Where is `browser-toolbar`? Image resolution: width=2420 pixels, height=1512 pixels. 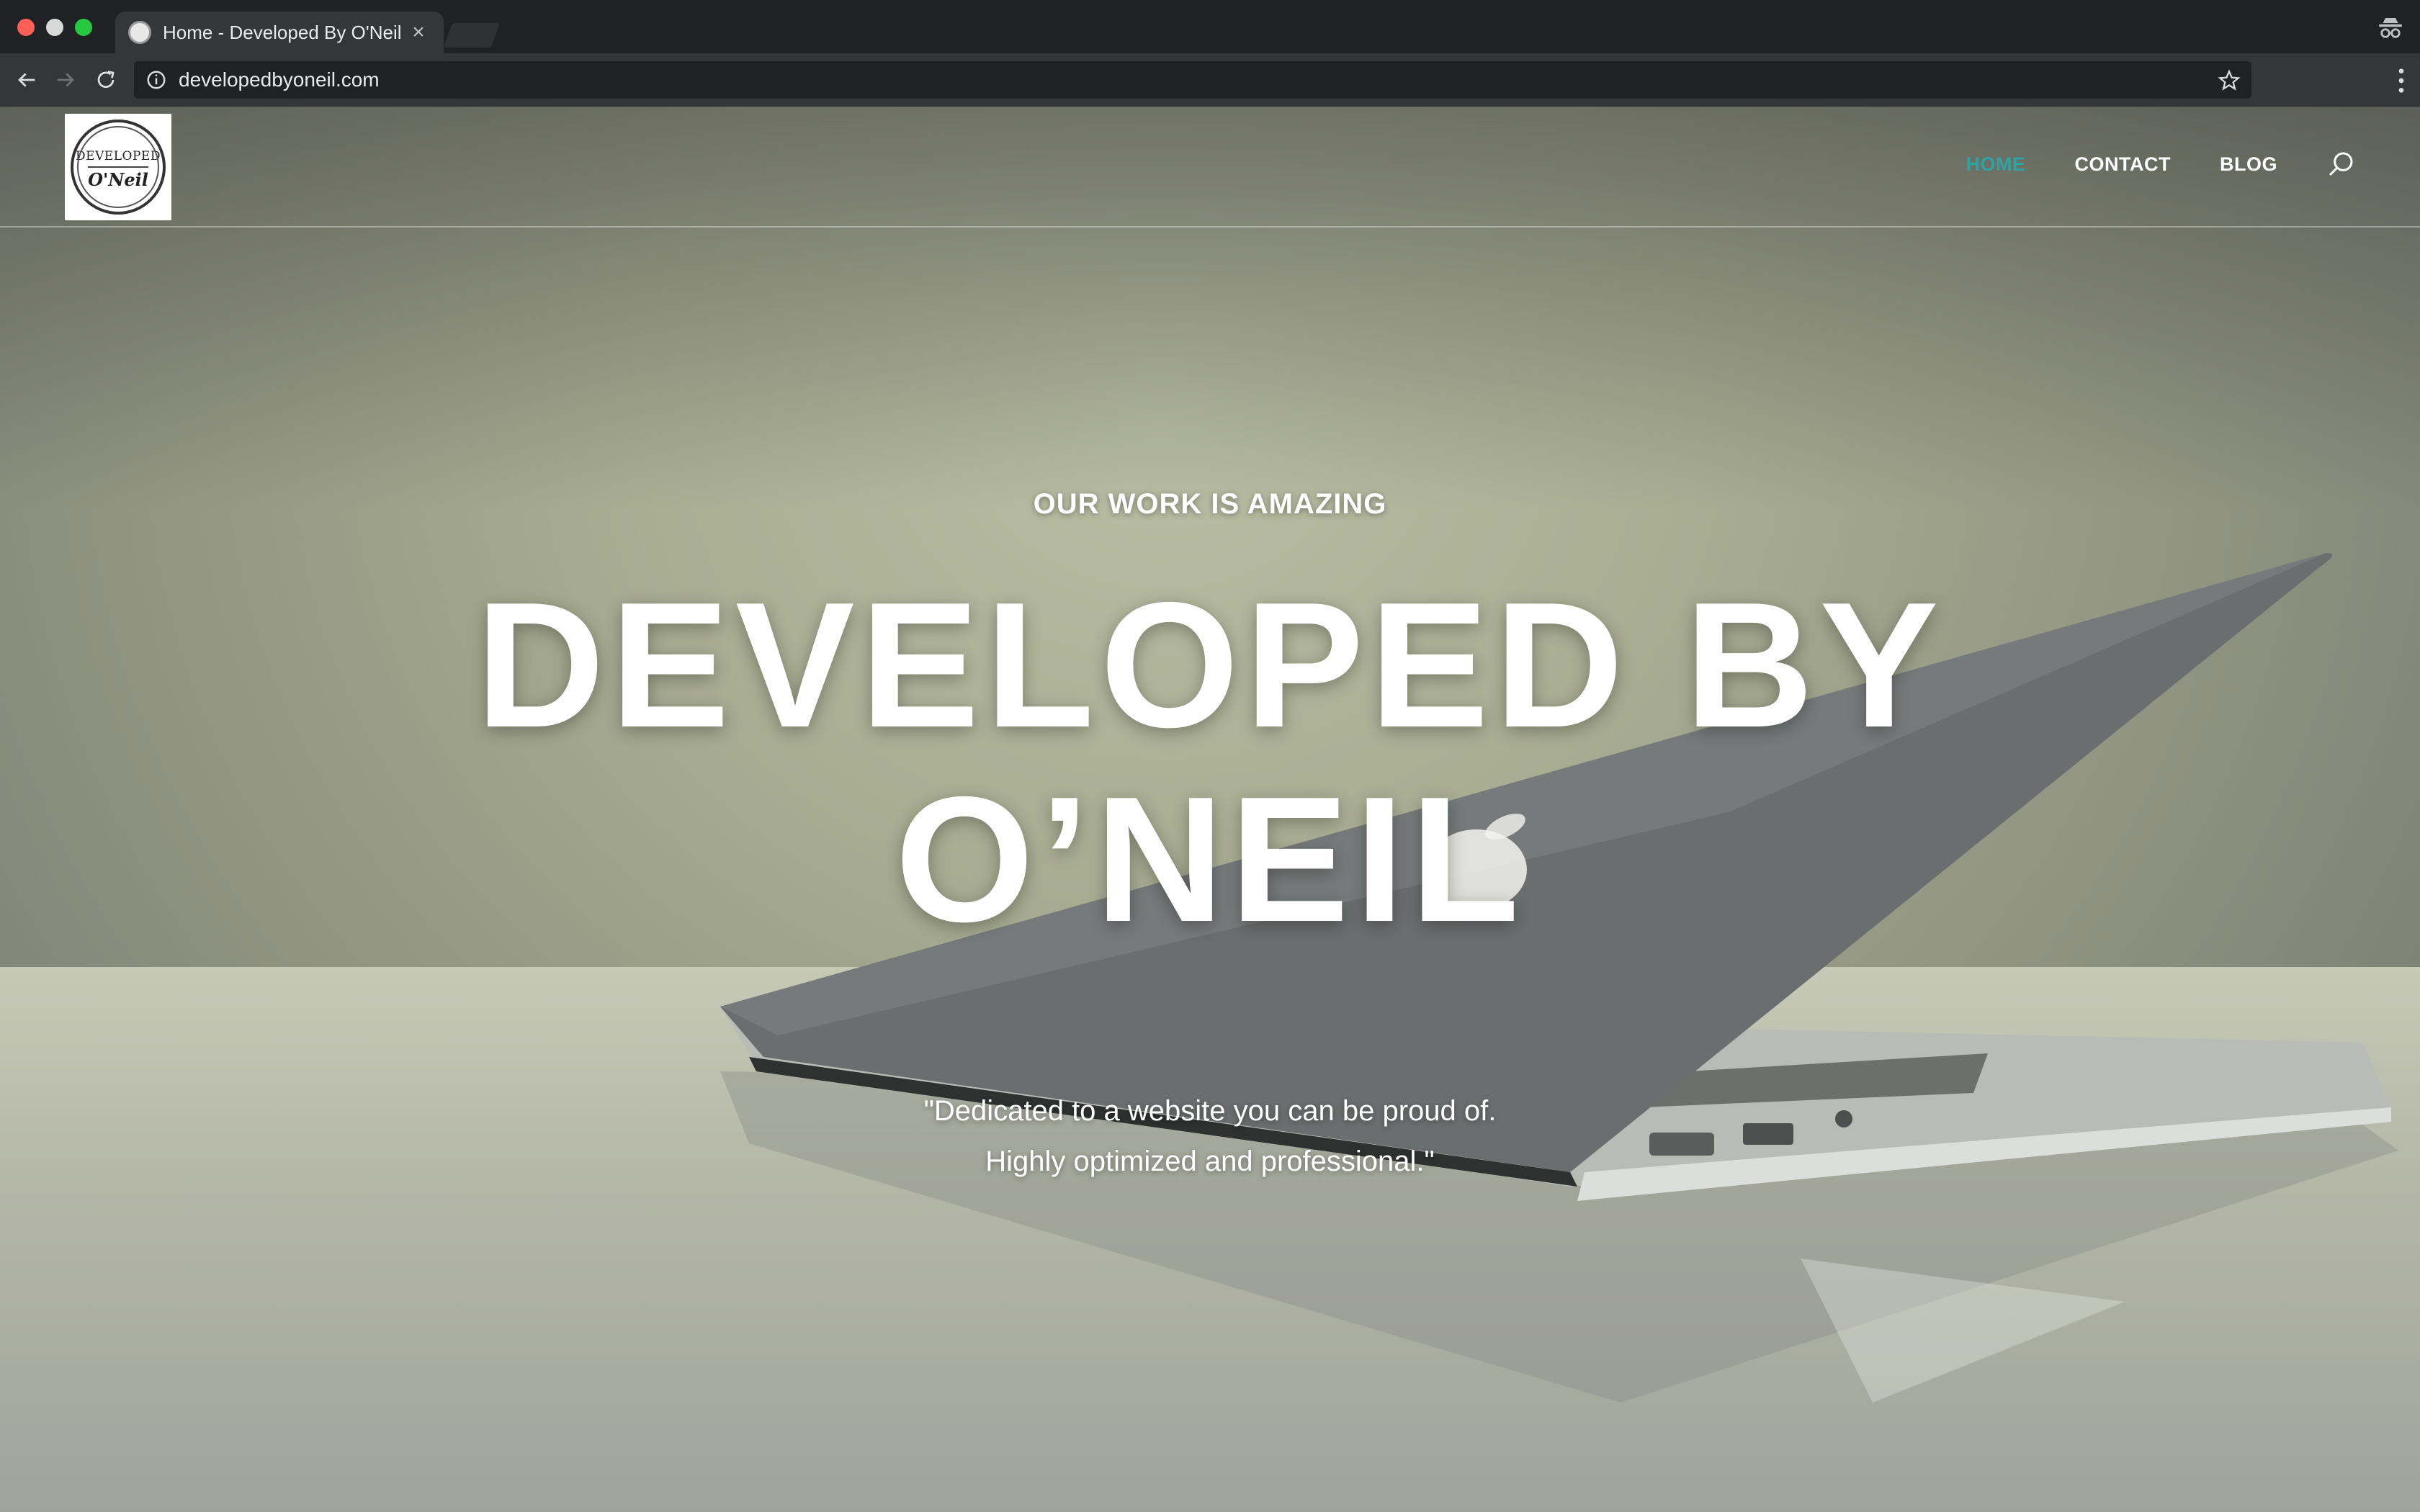 browser-toolbar is located at coordinates (1210, 80).